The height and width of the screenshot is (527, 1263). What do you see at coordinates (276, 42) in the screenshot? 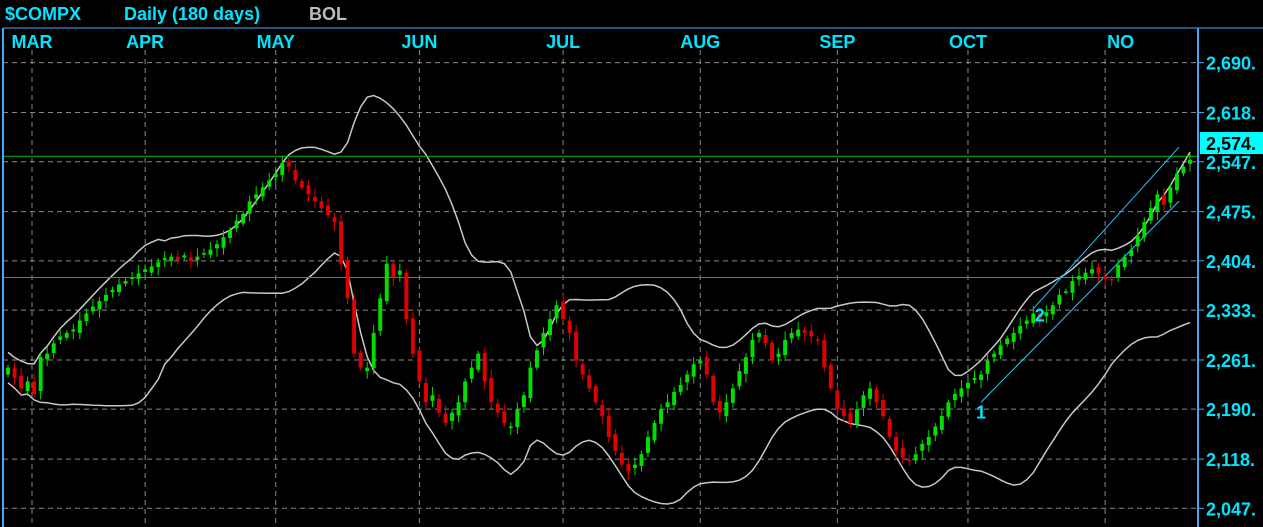
I see `month-label: MAY` at bounding box center [276, 42].